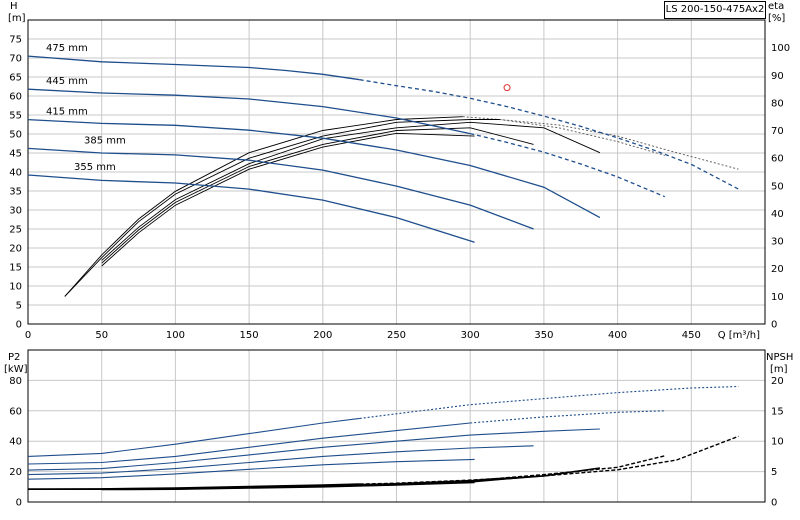  What do you see at coordinates (777, 76) in the screenshot?
I see `eta-tick-label: 90` at bounding box center [777, 76].